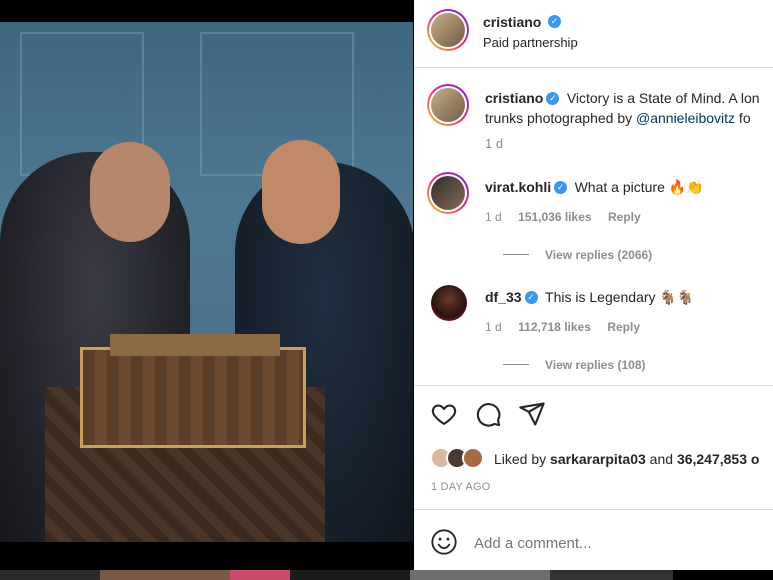  Describe the element at coordinates (599, 255) in the screenshot. I see `view-replies-label: View replies (2066)` at that location.